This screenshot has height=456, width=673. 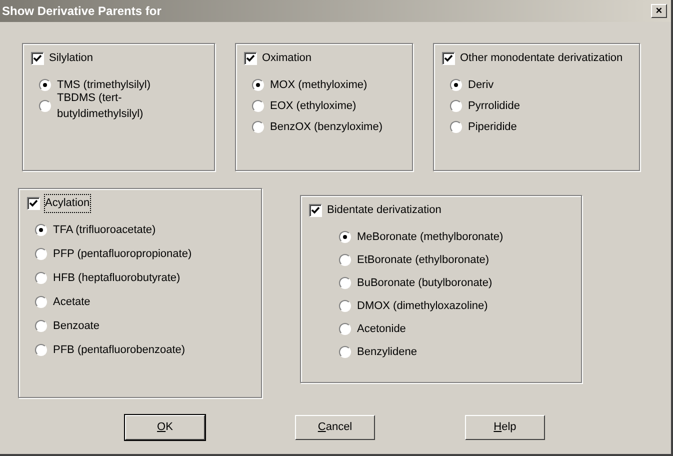 I want to click on radio-label: DMOX (dimethyloxazoline), so click(x=422, y=306).